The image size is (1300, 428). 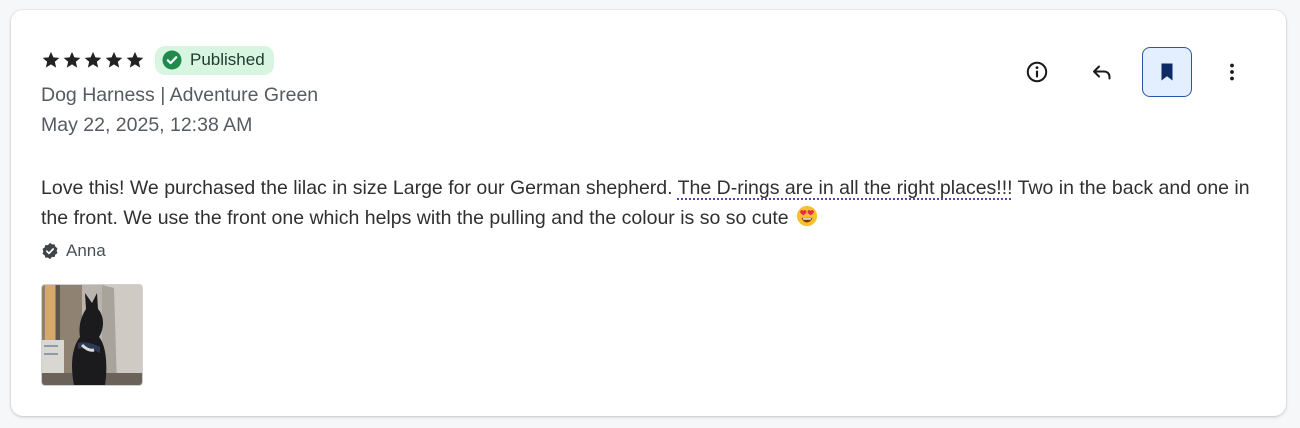 I want to click on status-badge: Published, so click(x=214, y=60).